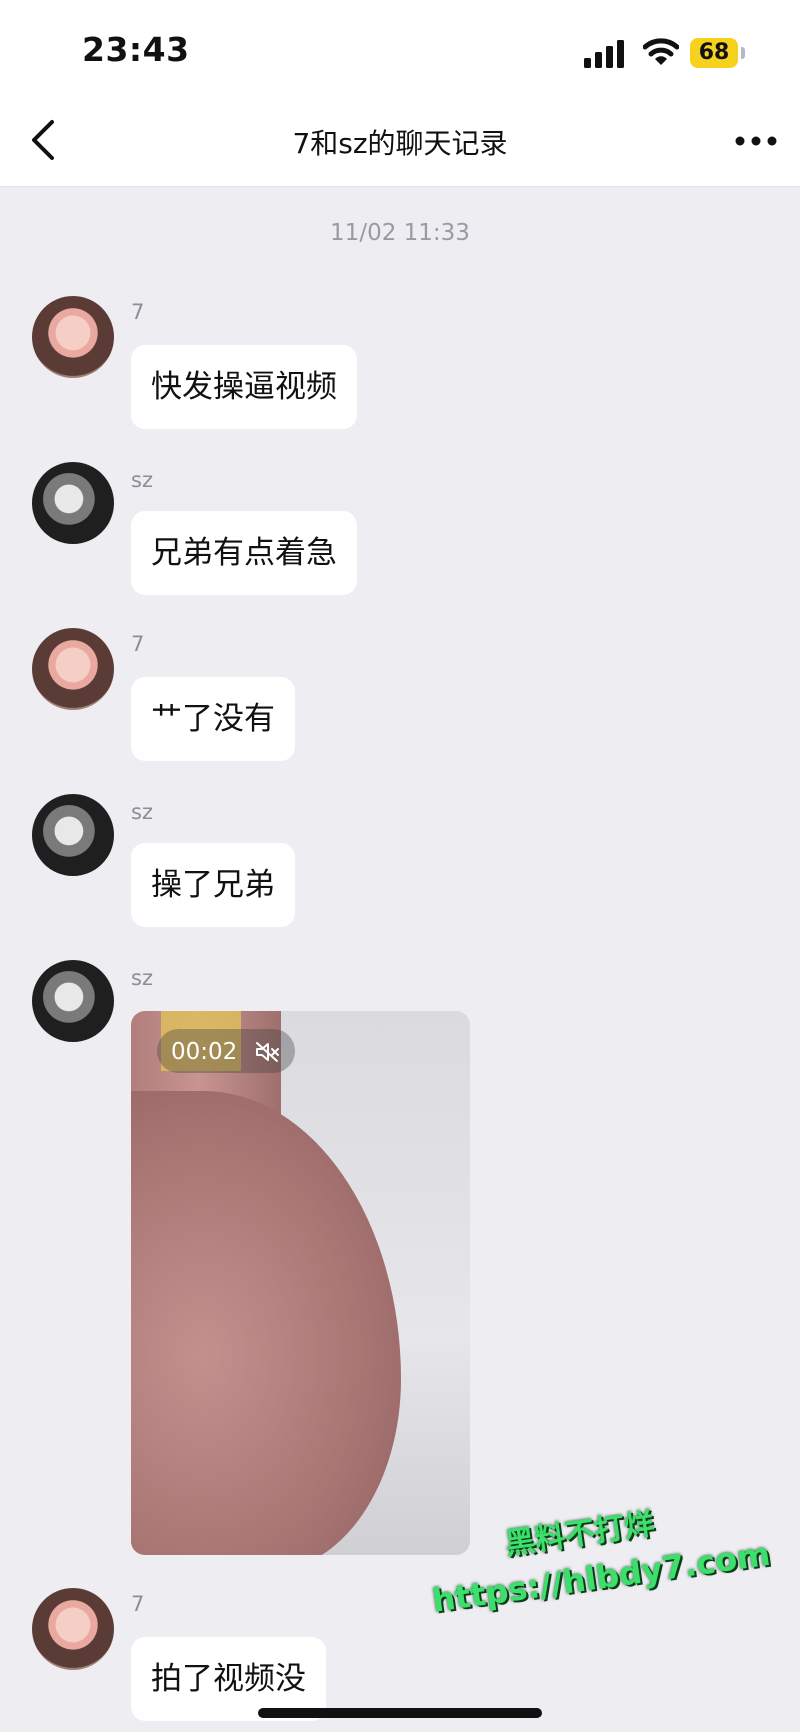 This screenshot has width=800, height=1732. Describe the element at coordinates (244, 553) in the screenshot. I see `message-bubble: 兄弟有点着急` at that location.